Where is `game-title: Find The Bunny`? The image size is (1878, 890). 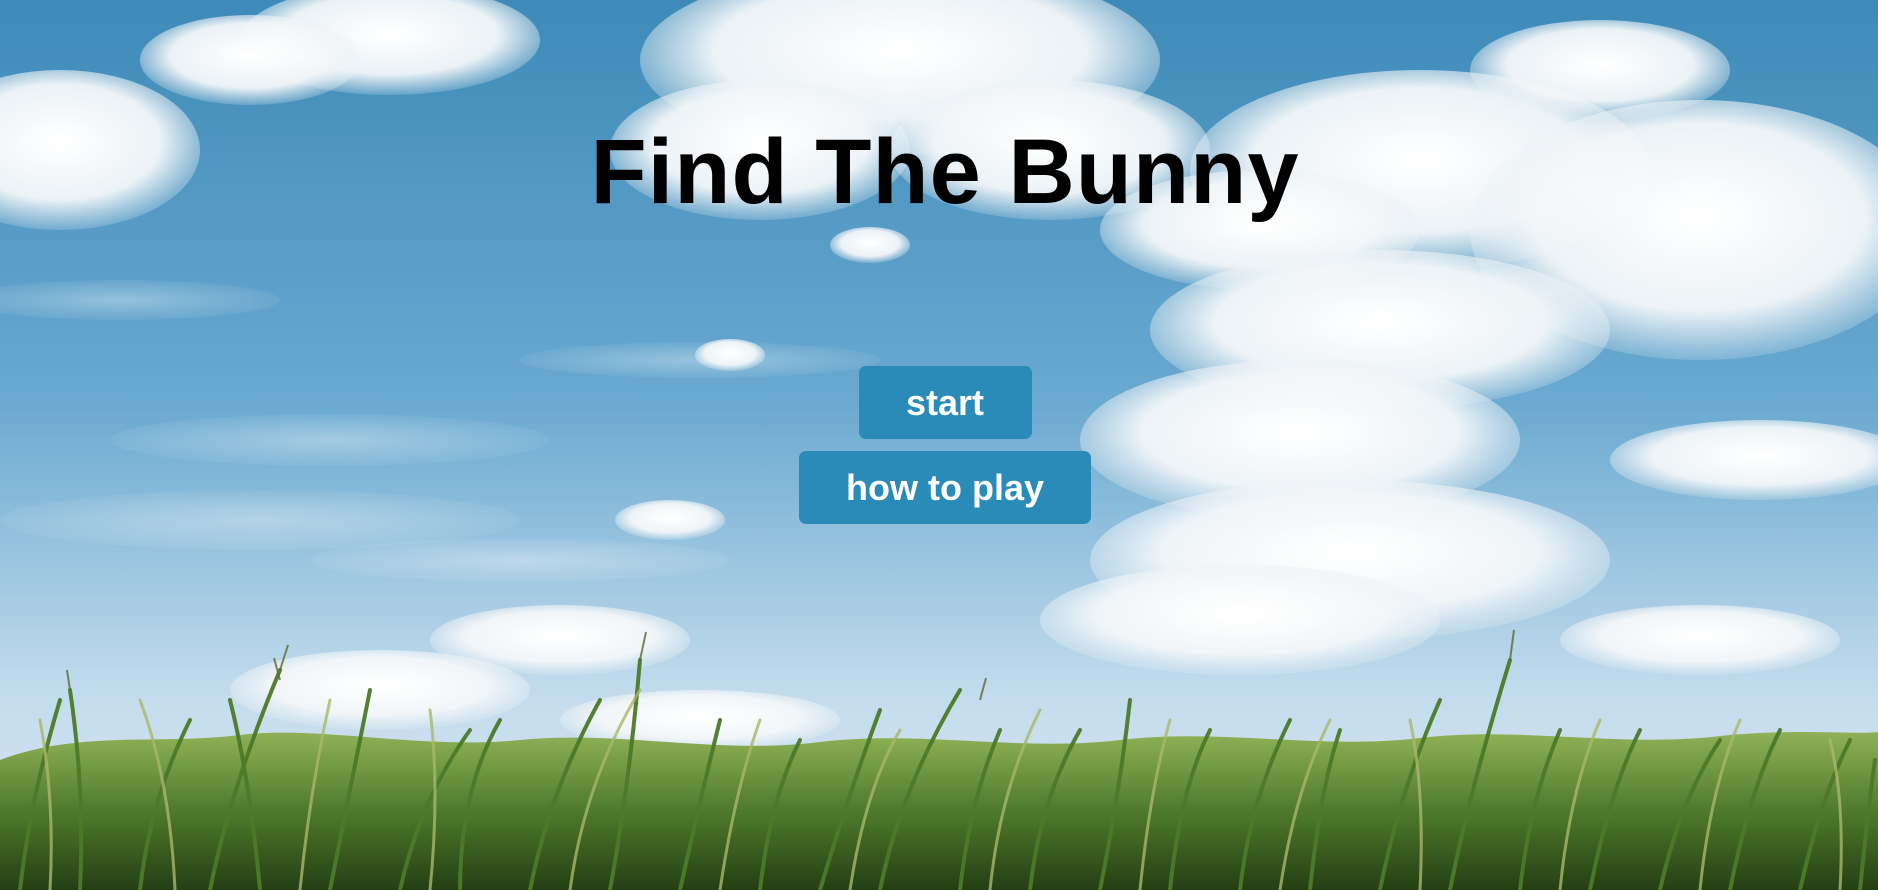
game-title: Find The Bunny is located at coordinates (945, 172).